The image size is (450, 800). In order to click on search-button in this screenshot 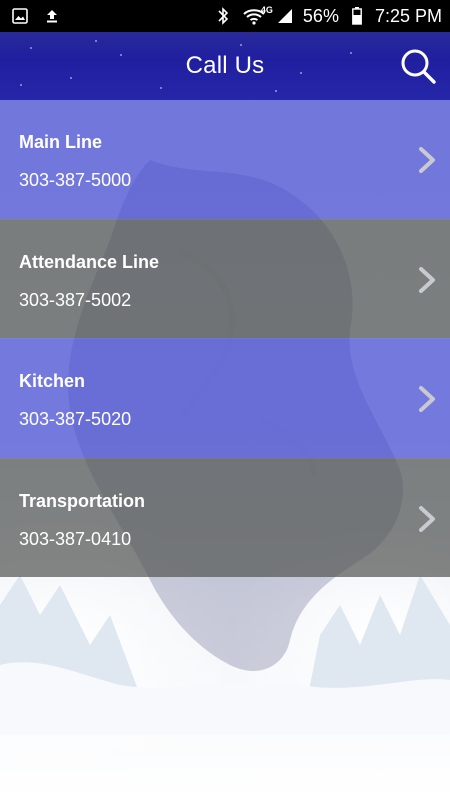, I will do `click(418, 66)`.